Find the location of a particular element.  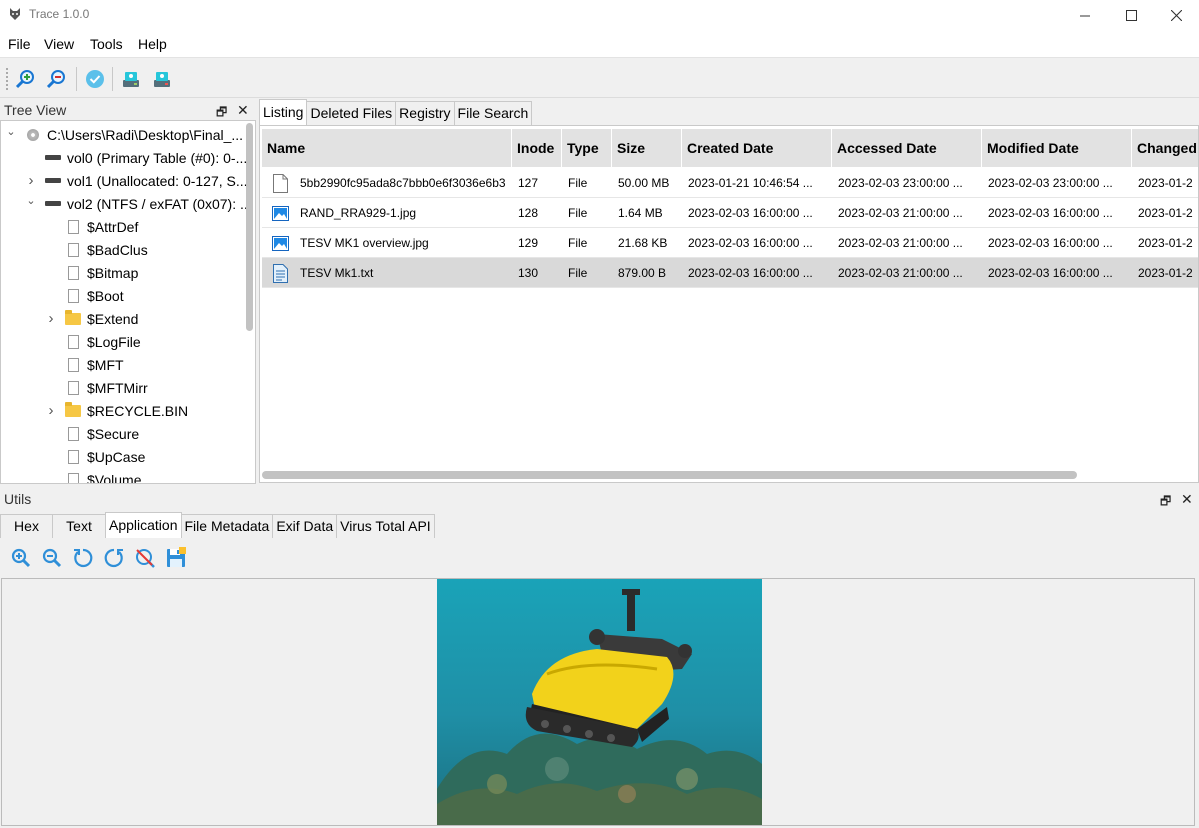

utils-tab-virus-total-api: Virus Total API is located at coordinates (385, 526).